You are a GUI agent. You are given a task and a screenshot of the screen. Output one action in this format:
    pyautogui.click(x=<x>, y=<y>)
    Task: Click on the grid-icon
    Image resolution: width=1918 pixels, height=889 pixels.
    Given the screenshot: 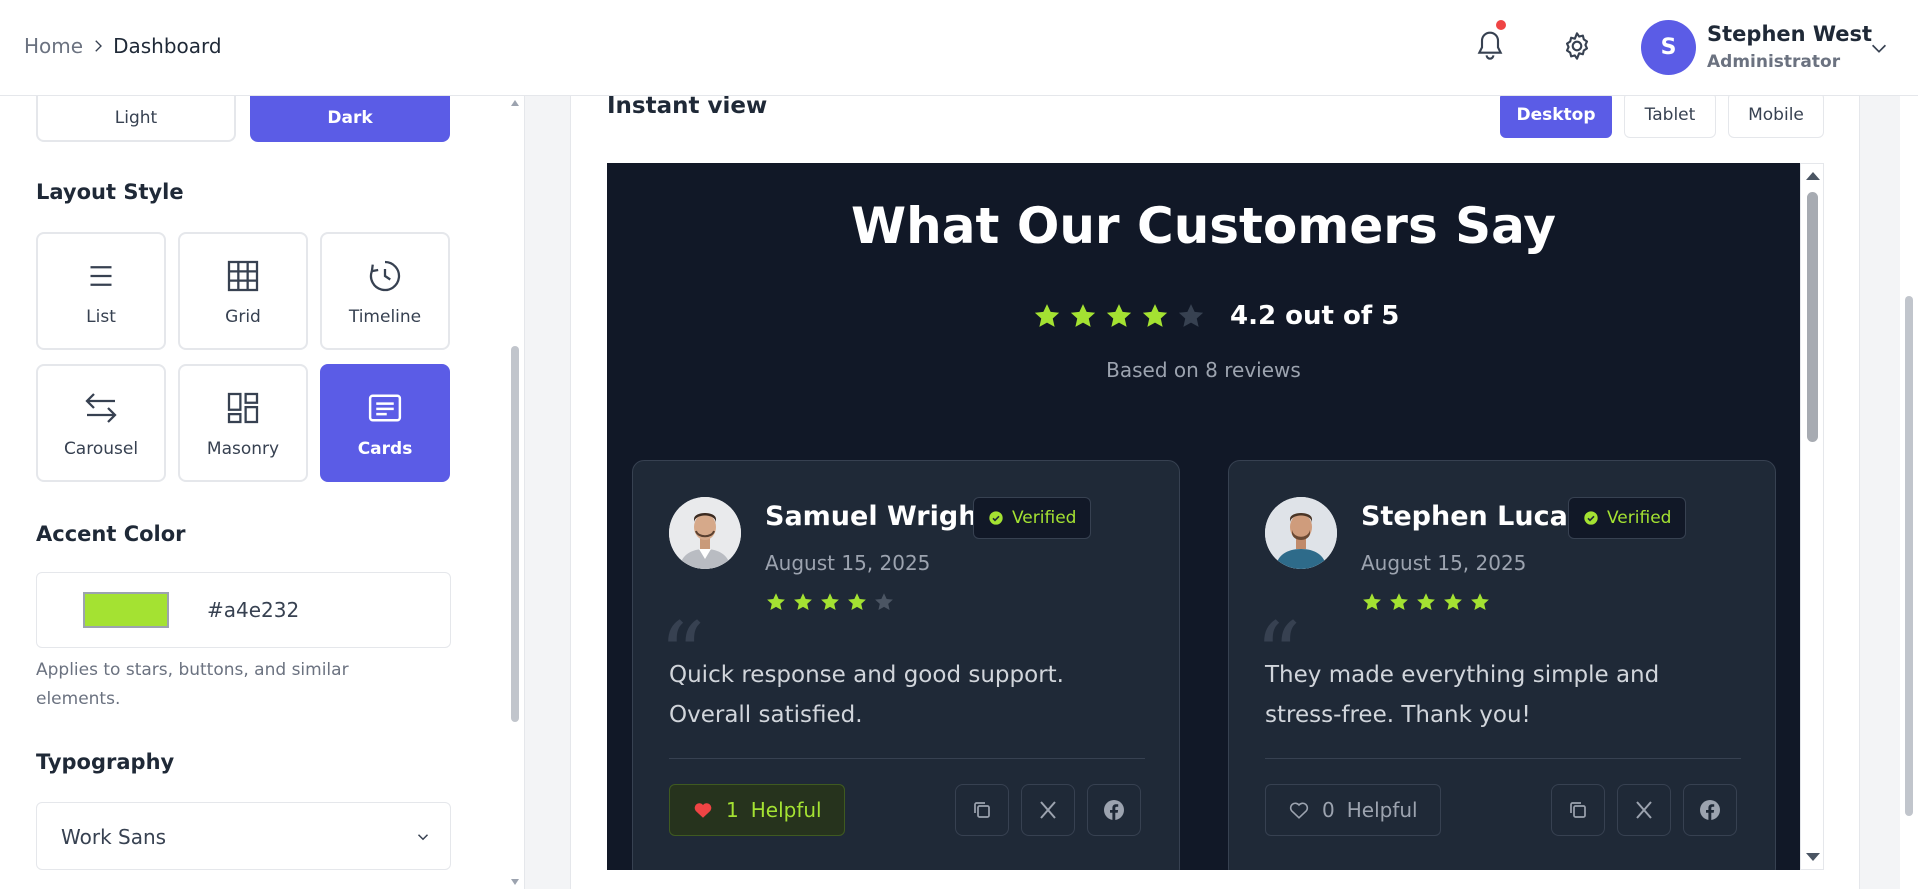 What is the action you would take?
    pyautogui.click(x=243, y=276)
    